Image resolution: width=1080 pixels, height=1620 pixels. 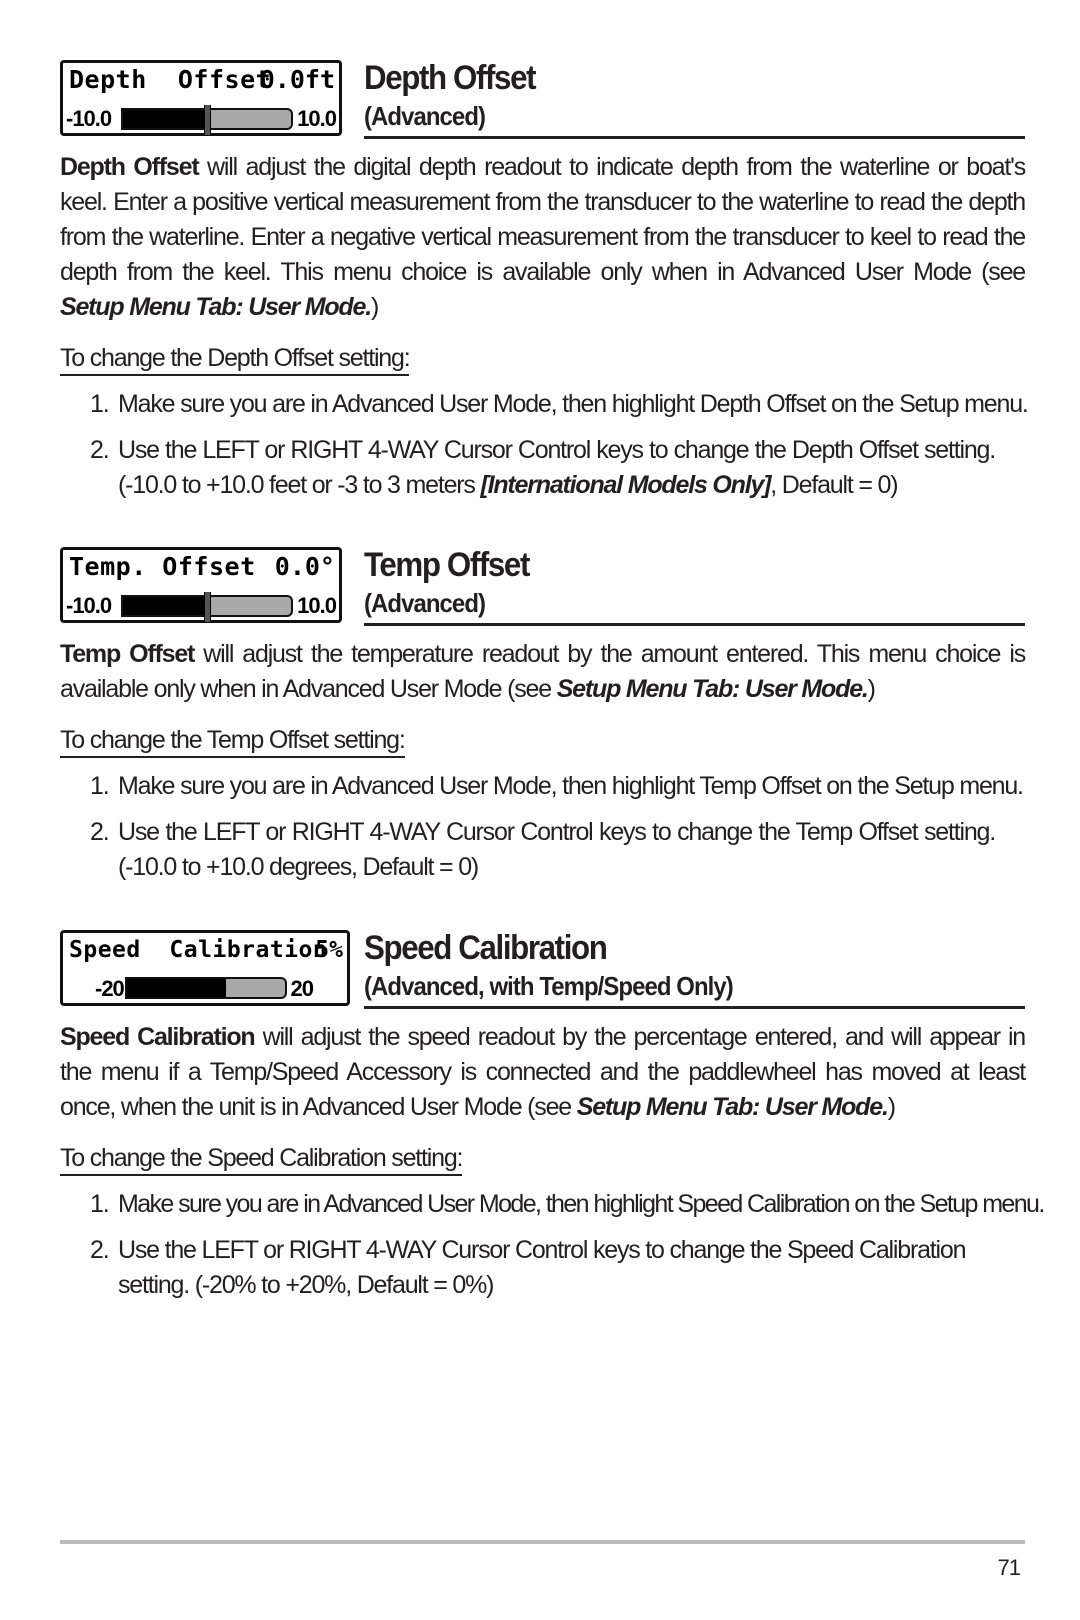 I want to click on section-title: Speed Calibration, so click(x=486, y=948).